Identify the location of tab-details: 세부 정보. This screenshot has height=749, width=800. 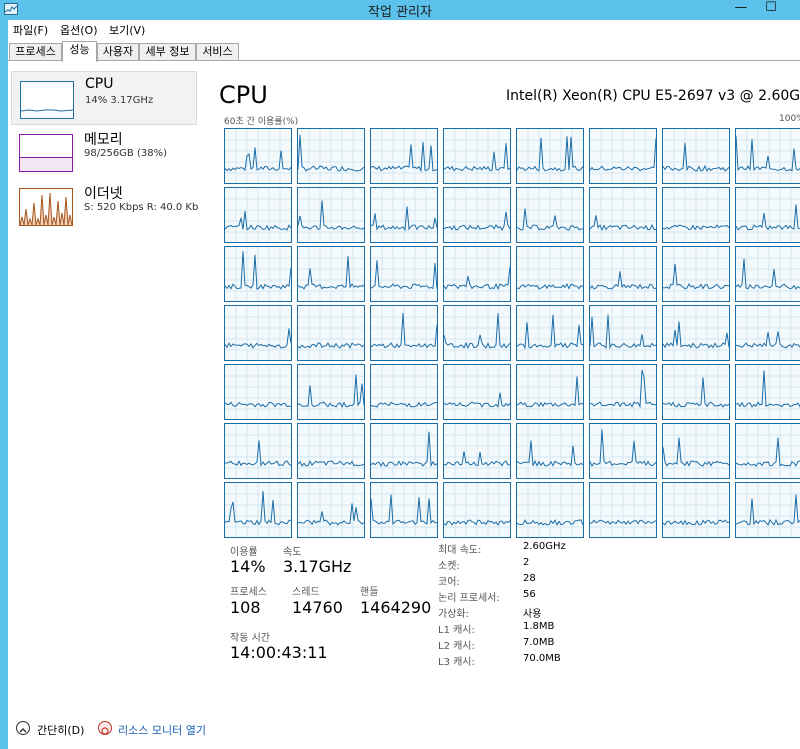
(167, 52).